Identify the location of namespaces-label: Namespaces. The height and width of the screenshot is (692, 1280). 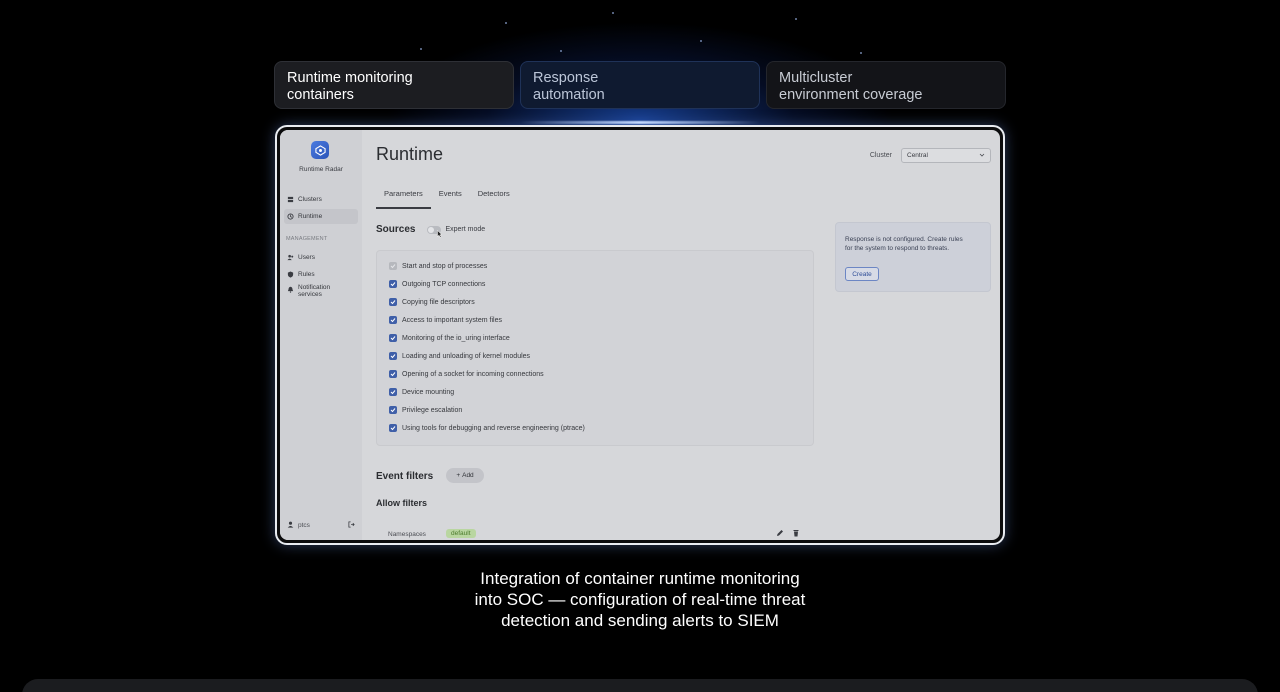
(407, 534).